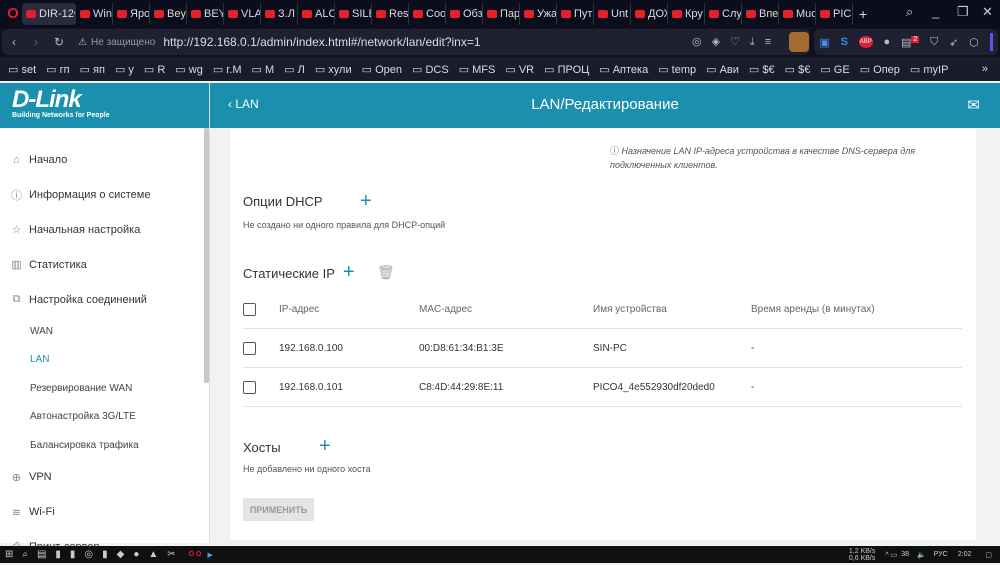 The height and width of the screenshot is (565, 1000). I want to click on browser-tab: SILE, so click(353, 13).